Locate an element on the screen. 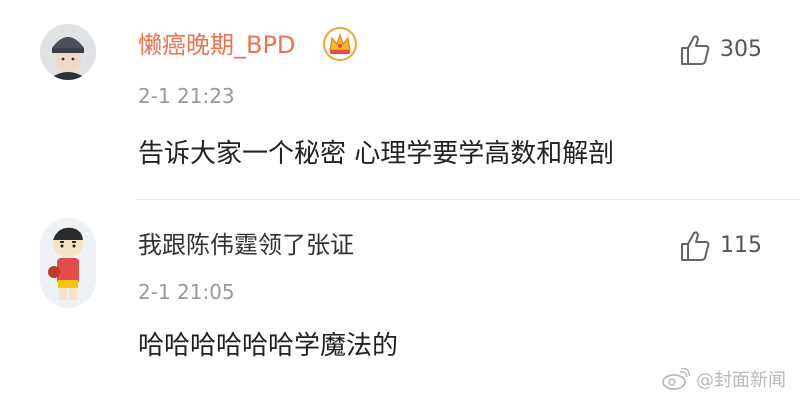  comment-timestamp: 2-1 21:05 is located at coordinates (186, 292).